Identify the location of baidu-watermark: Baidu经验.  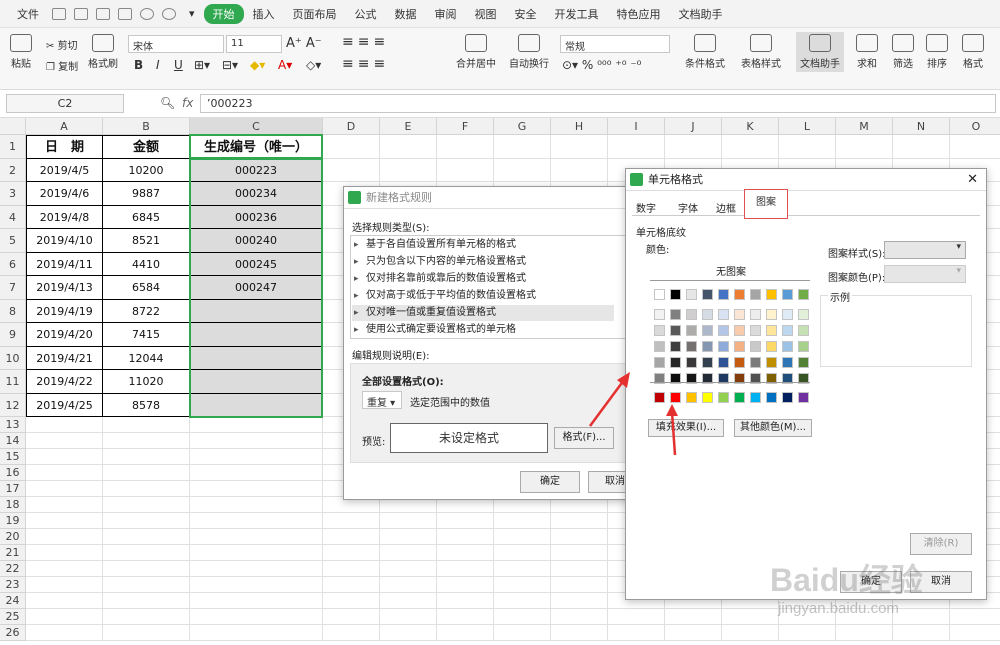
(846, 580).